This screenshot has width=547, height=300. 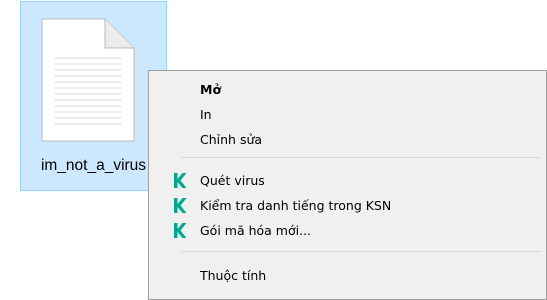 What do you see at coordinates (347, 180) in the screenshot?
I see `menu-item-scan-virus: Quét virus` at bounding box center [347, 180].